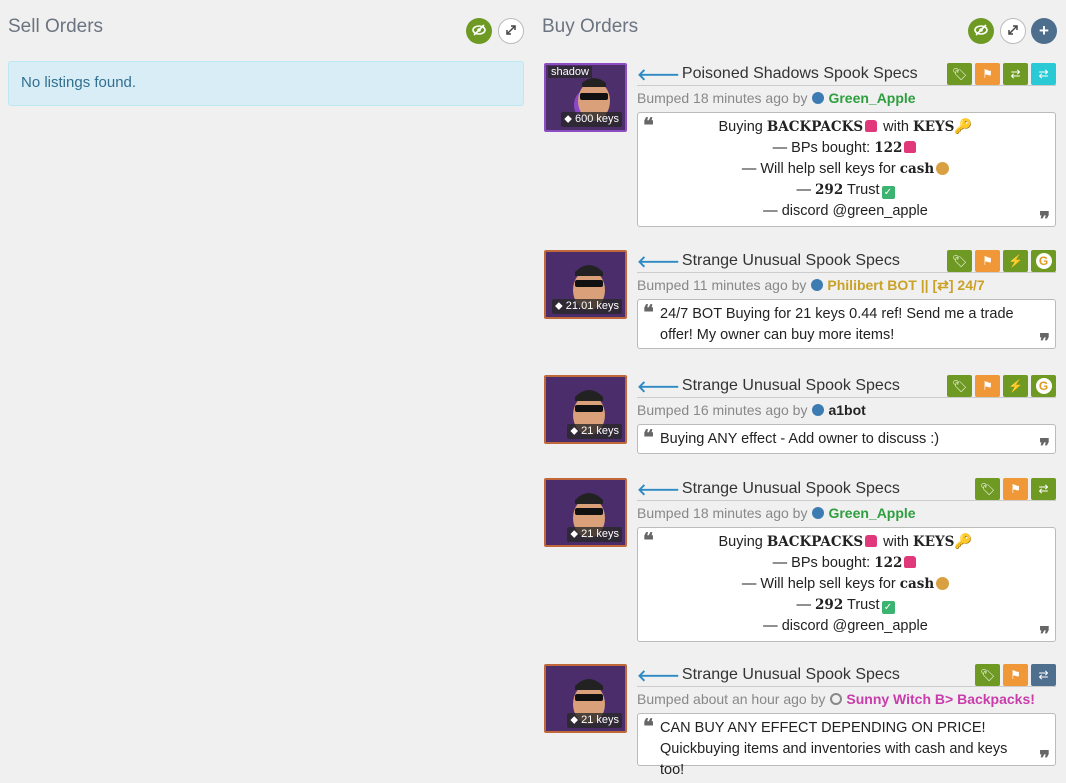 This screenshot has width=1066, height=783. Describe the element at coordinates (594, 431) in the screenshot. I see `price-tag: ⬥ 21 keys` at that location.